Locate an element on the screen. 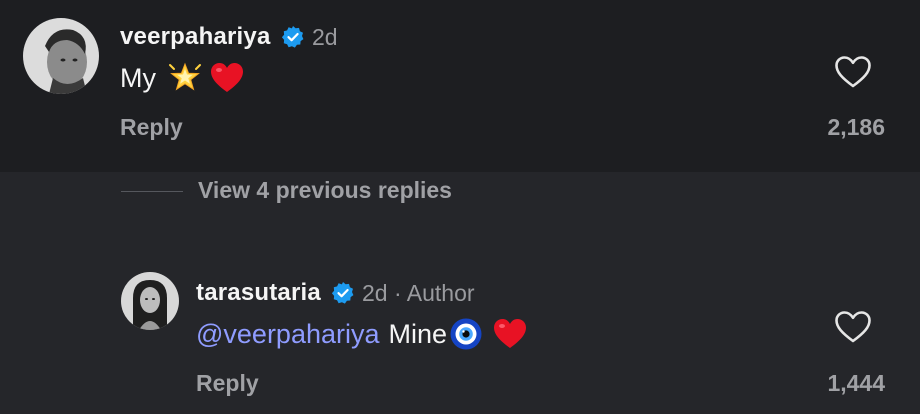 This screenshot has width=920, height=414. like-count: 1,444 is located at coordinates (856, 383).